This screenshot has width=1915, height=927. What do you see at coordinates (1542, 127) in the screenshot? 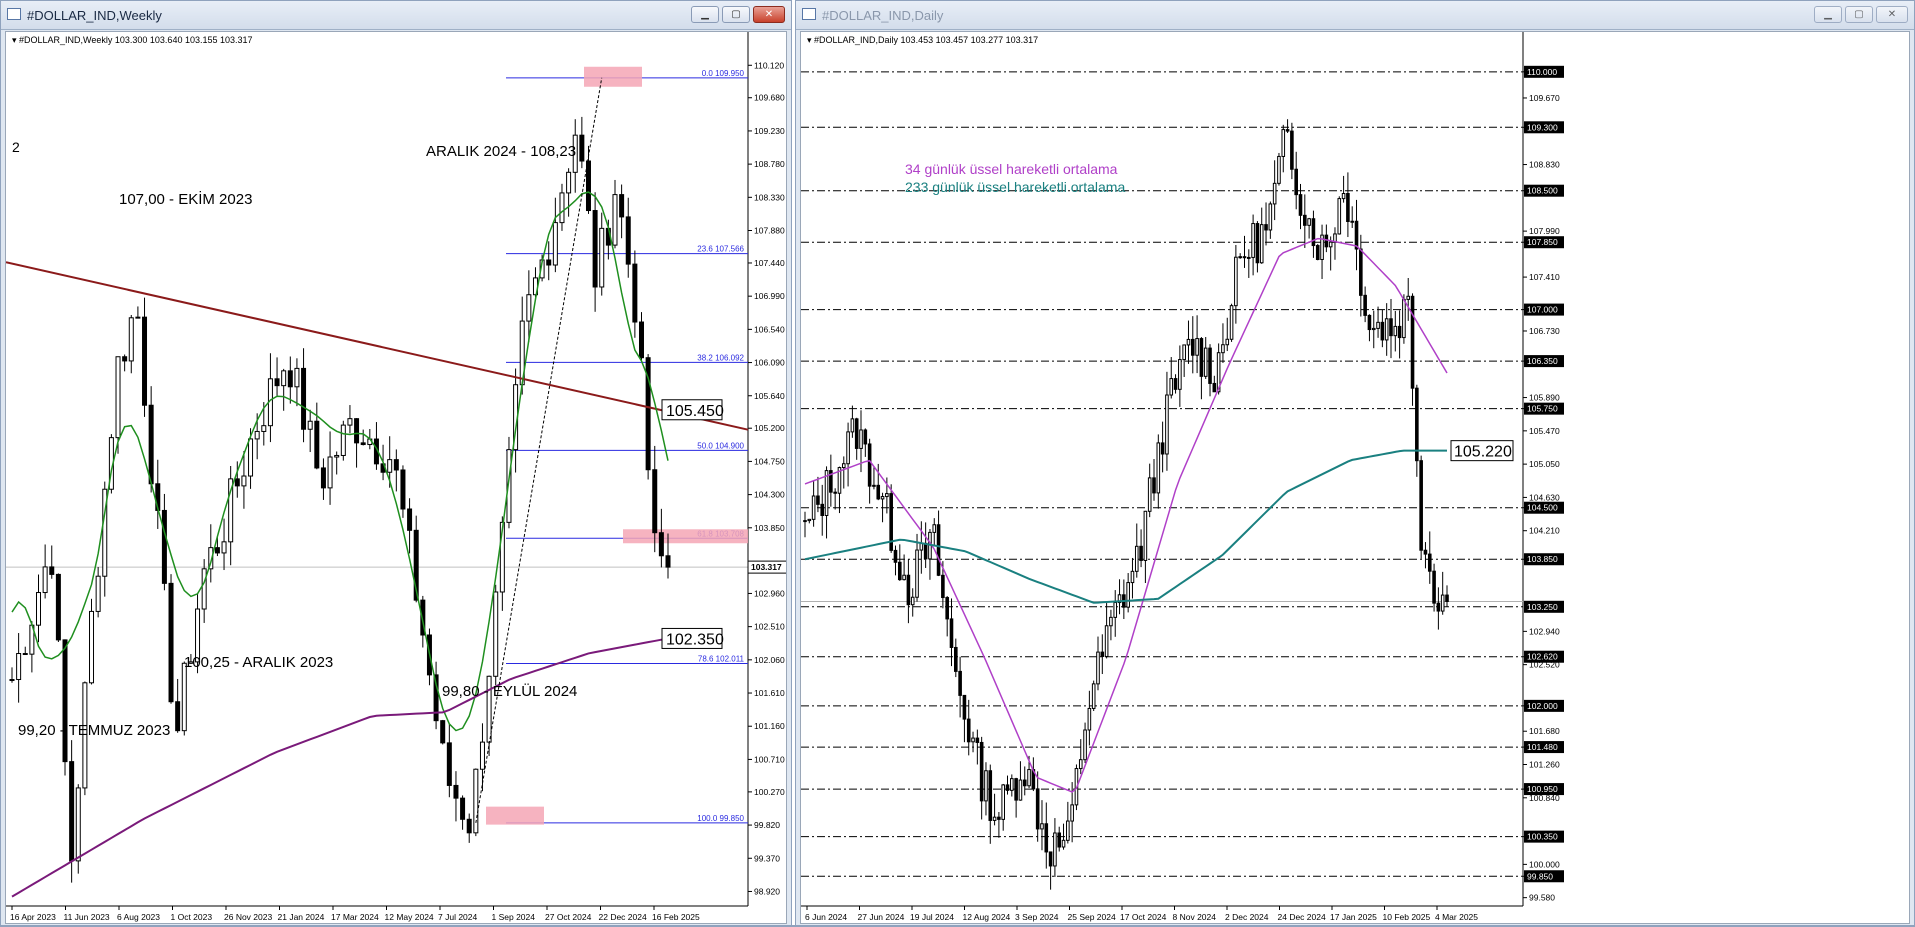
I see `level-price-label: 109.300` at bounding box center [1542, 127].